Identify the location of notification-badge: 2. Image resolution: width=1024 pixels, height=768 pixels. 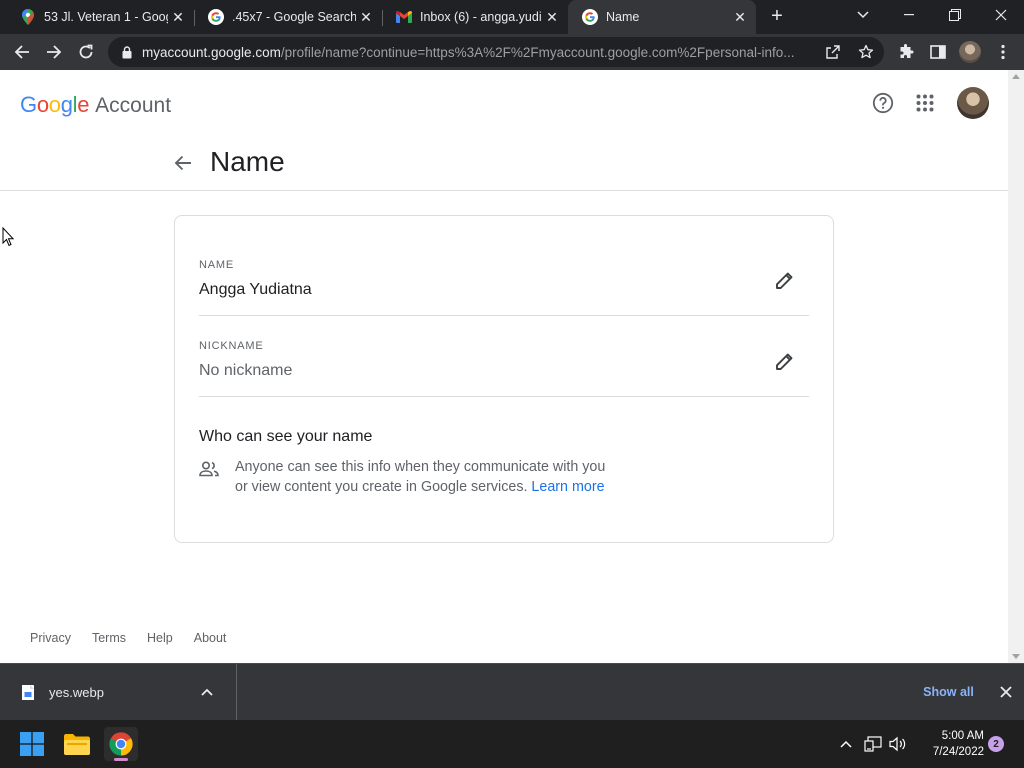
(996, 744).